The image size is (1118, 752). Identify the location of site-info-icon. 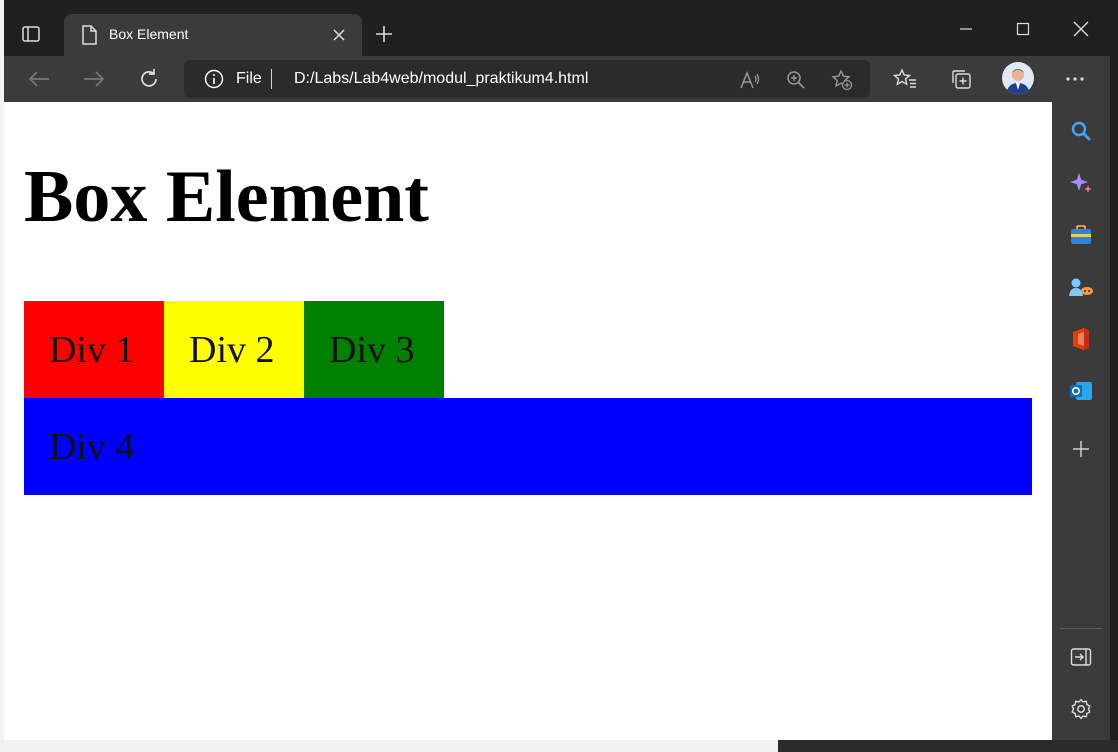
(214, 81).